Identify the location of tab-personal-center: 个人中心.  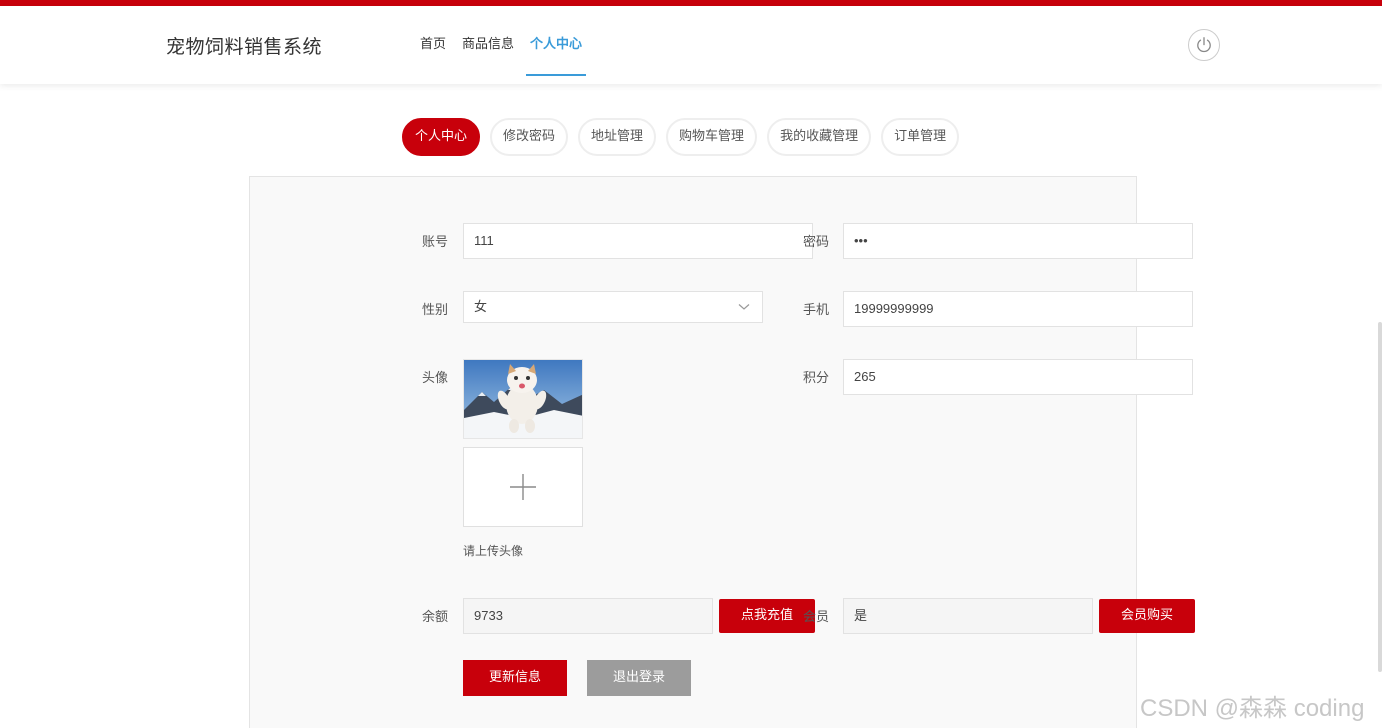
(441, 137).